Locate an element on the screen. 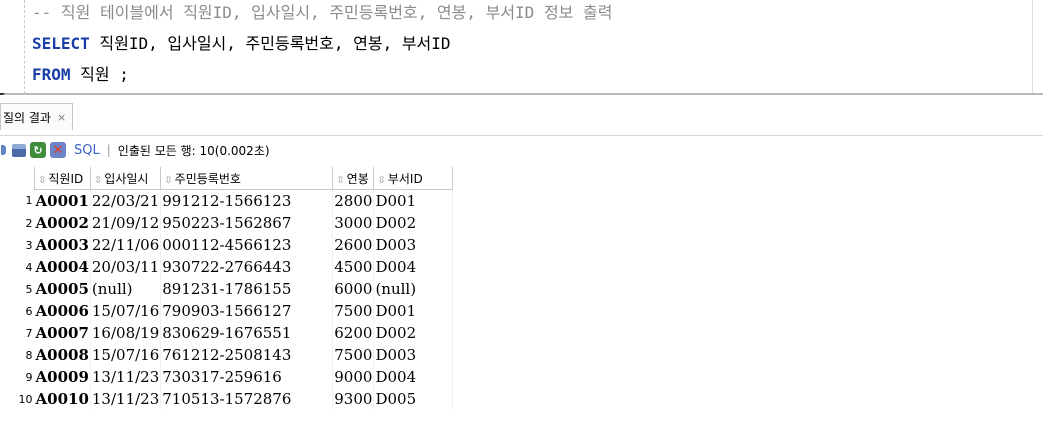 This screenshot has height=448, width=1043. row-number: 10 is located at coordinates (25, 399).